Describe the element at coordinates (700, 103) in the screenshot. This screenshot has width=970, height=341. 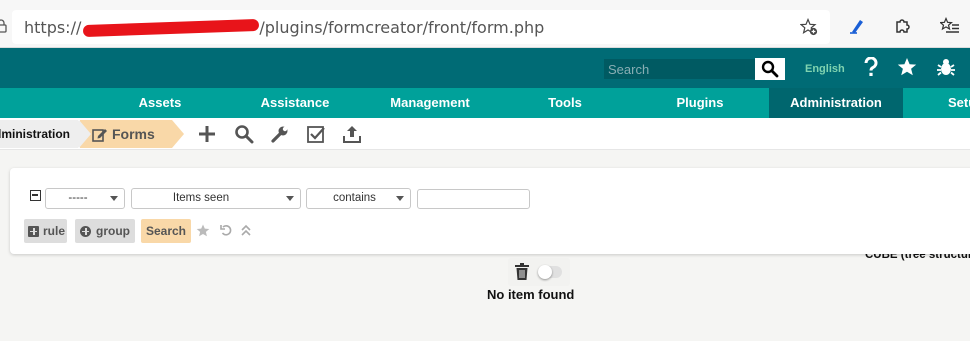
I see `menu-item-plugins: Plugins` at that location.